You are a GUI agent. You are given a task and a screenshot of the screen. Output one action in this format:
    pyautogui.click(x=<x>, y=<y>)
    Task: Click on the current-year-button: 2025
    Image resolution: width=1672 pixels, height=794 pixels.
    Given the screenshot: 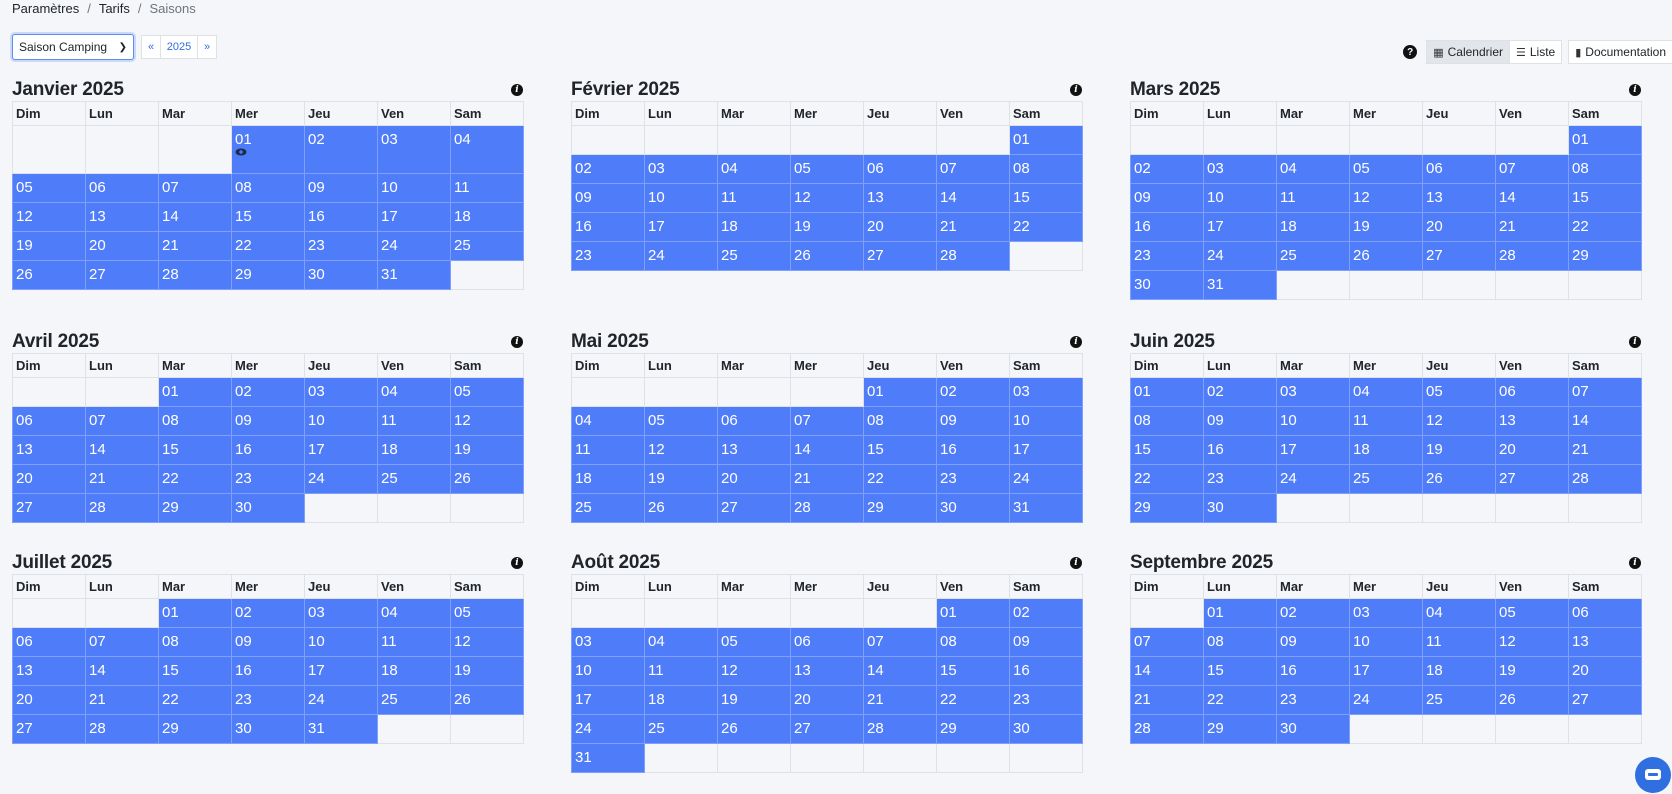 What is the action you would take?
    pyautogui.click(x=179, y=47)
    